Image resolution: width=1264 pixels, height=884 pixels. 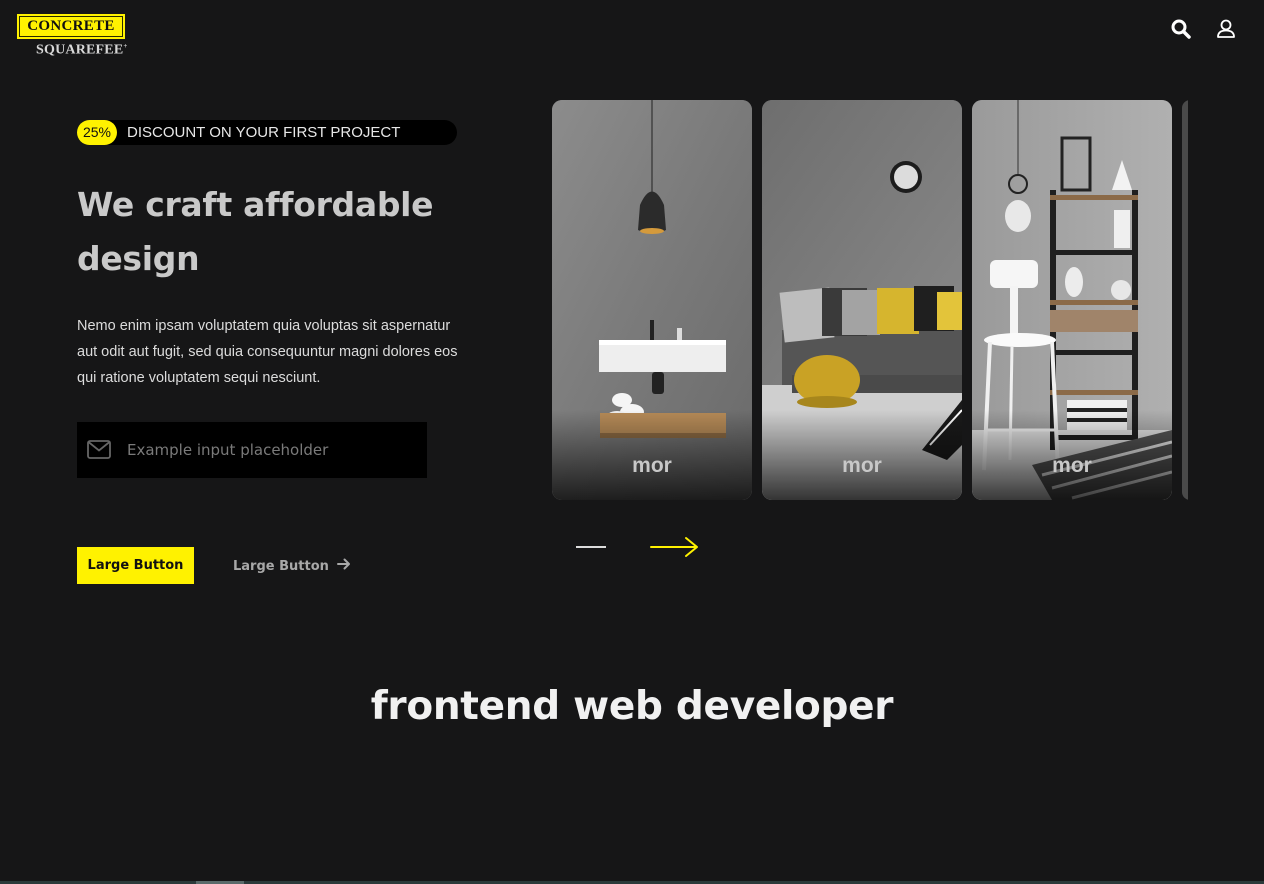 I want to click on logo-top-box: CONCRETE, so click(x=71, y=26).